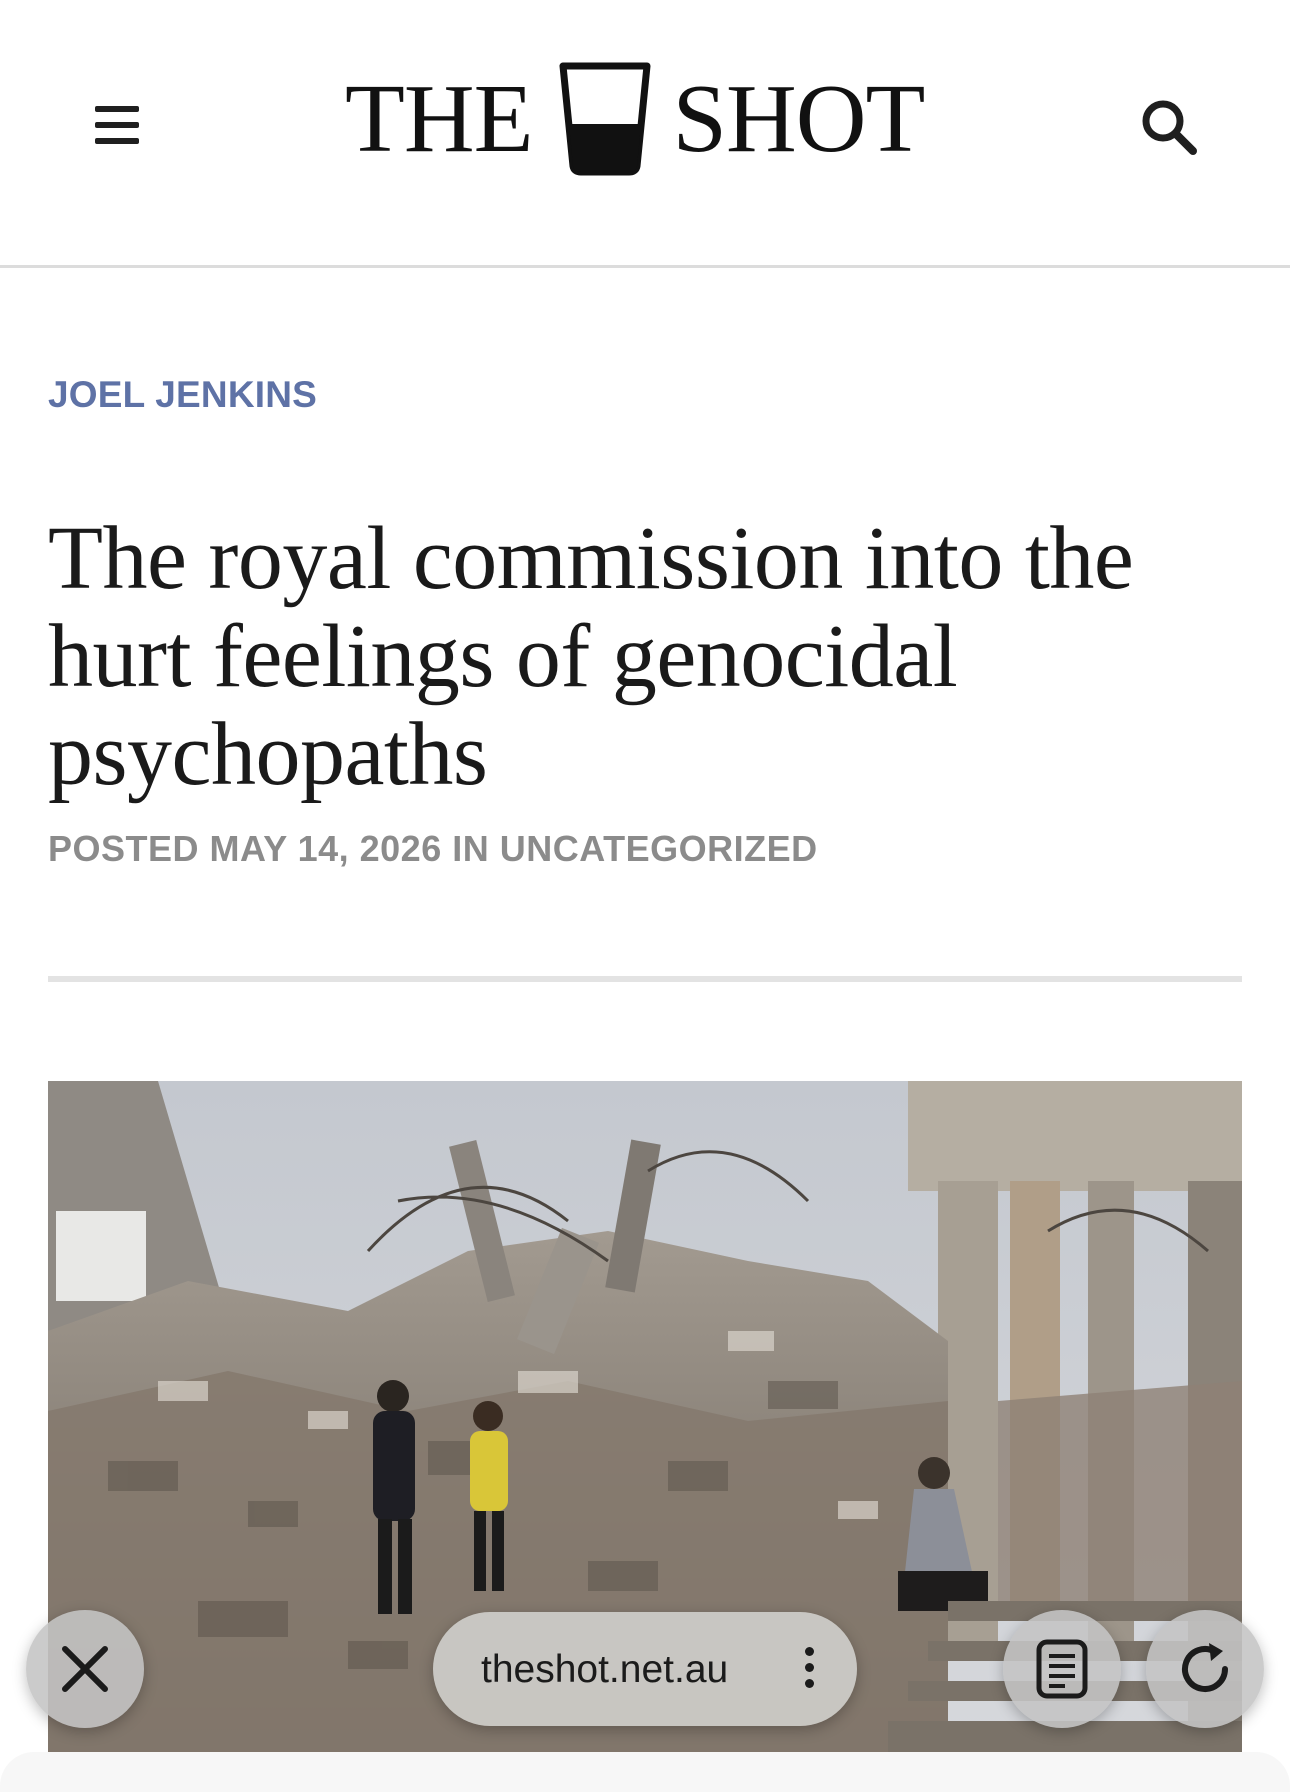 The height and width of the screenshot is (1792, 1290). I want to click on reader-mode-icon, so click(1062, 1669).